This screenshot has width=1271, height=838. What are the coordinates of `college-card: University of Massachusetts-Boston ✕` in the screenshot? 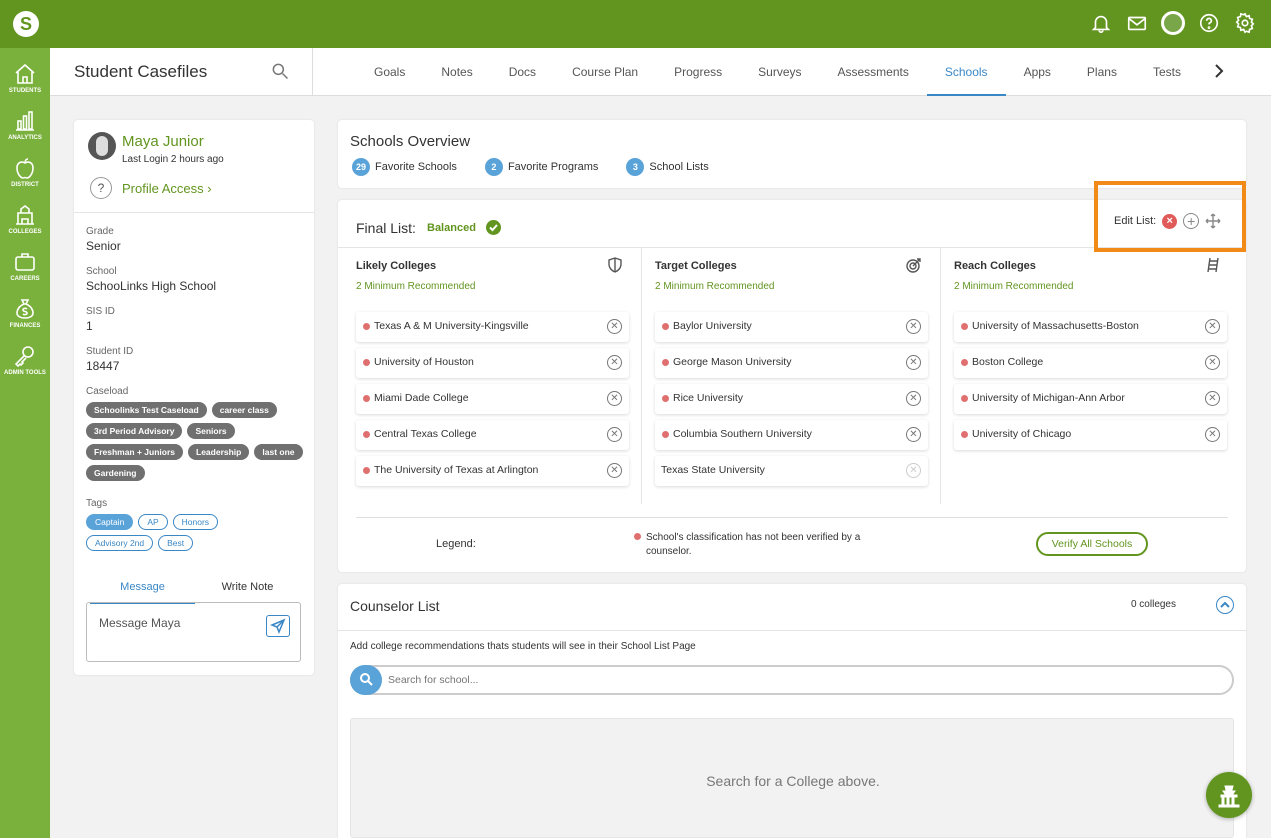 It's located at (1090, 327).